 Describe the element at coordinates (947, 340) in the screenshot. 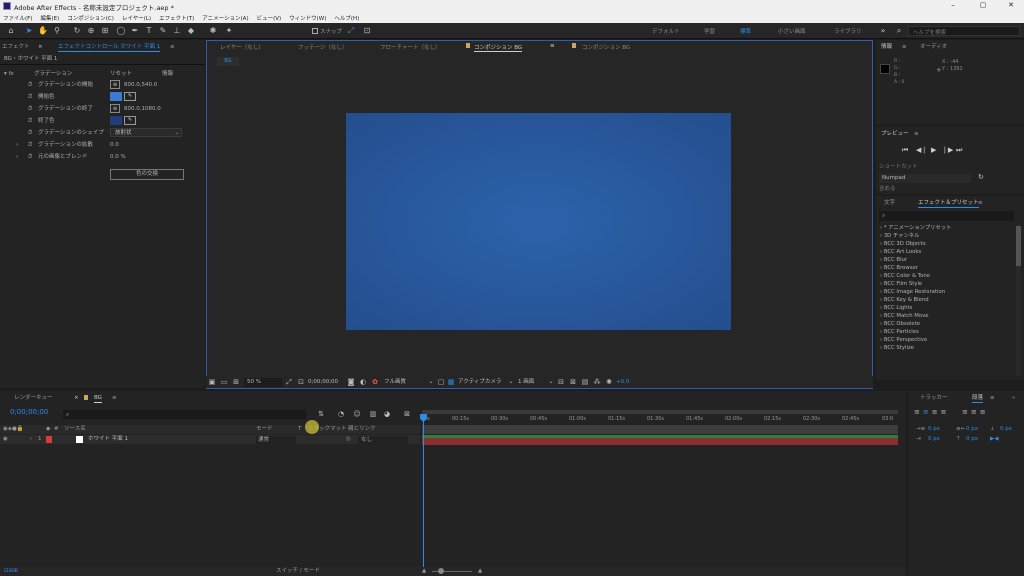

I see `list-item: › BCC Perspective` at that location.